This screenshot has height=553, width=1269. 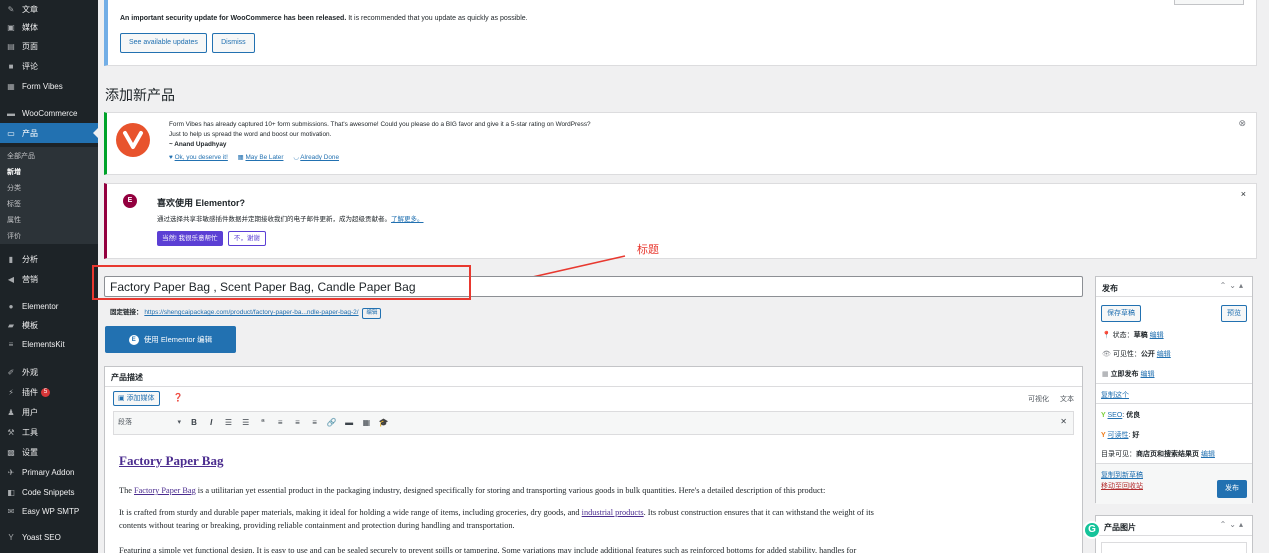 What do you see at coordinates (14, 220) in the screenshot?
I see `submenu-attributes: 属性` at bounding box center [14, 220].